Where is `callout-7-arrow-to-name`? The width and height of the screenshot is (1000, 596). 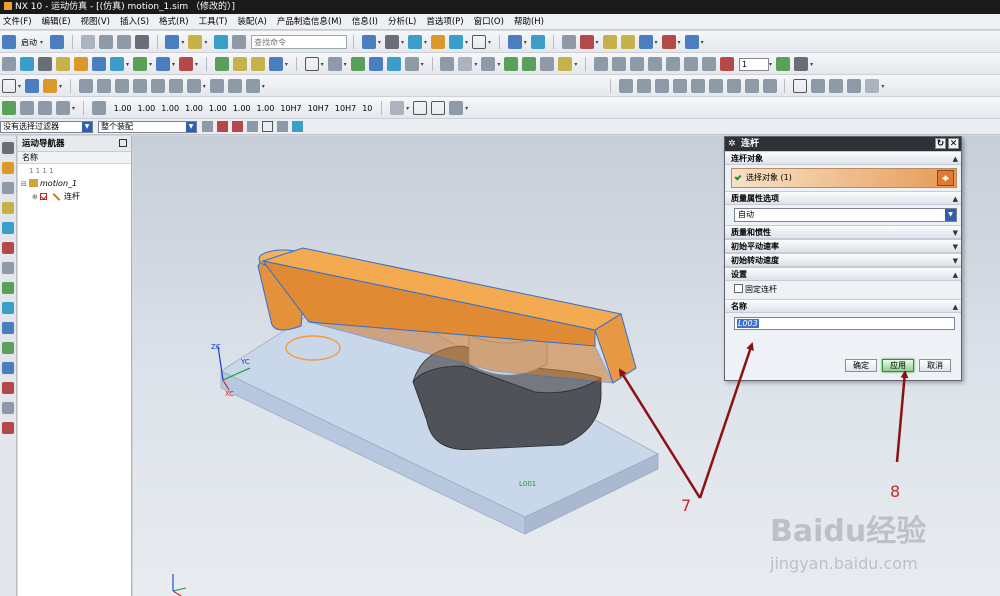
callout-7-arrow-to-name is located at coordinates (726, 420).